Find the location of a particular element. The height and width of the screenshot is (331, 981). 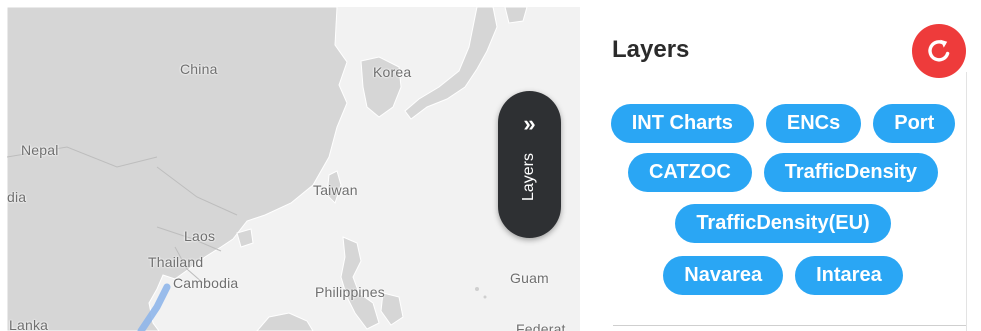

panel-title: Layers is located at coordinates (651, 49).